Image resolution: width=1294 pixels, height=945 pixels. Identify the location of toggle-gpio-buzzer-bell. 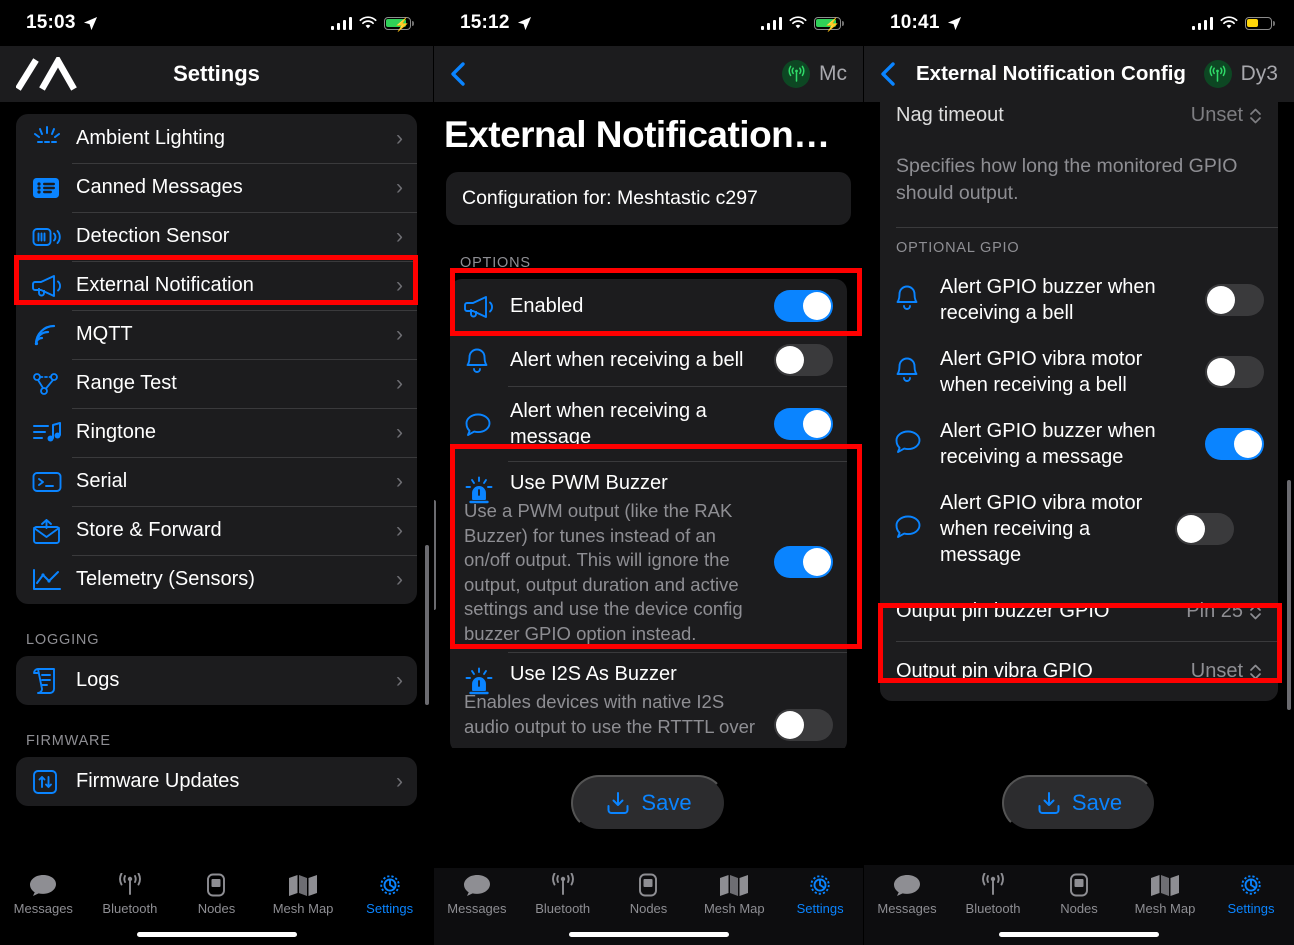
(1234, 300).